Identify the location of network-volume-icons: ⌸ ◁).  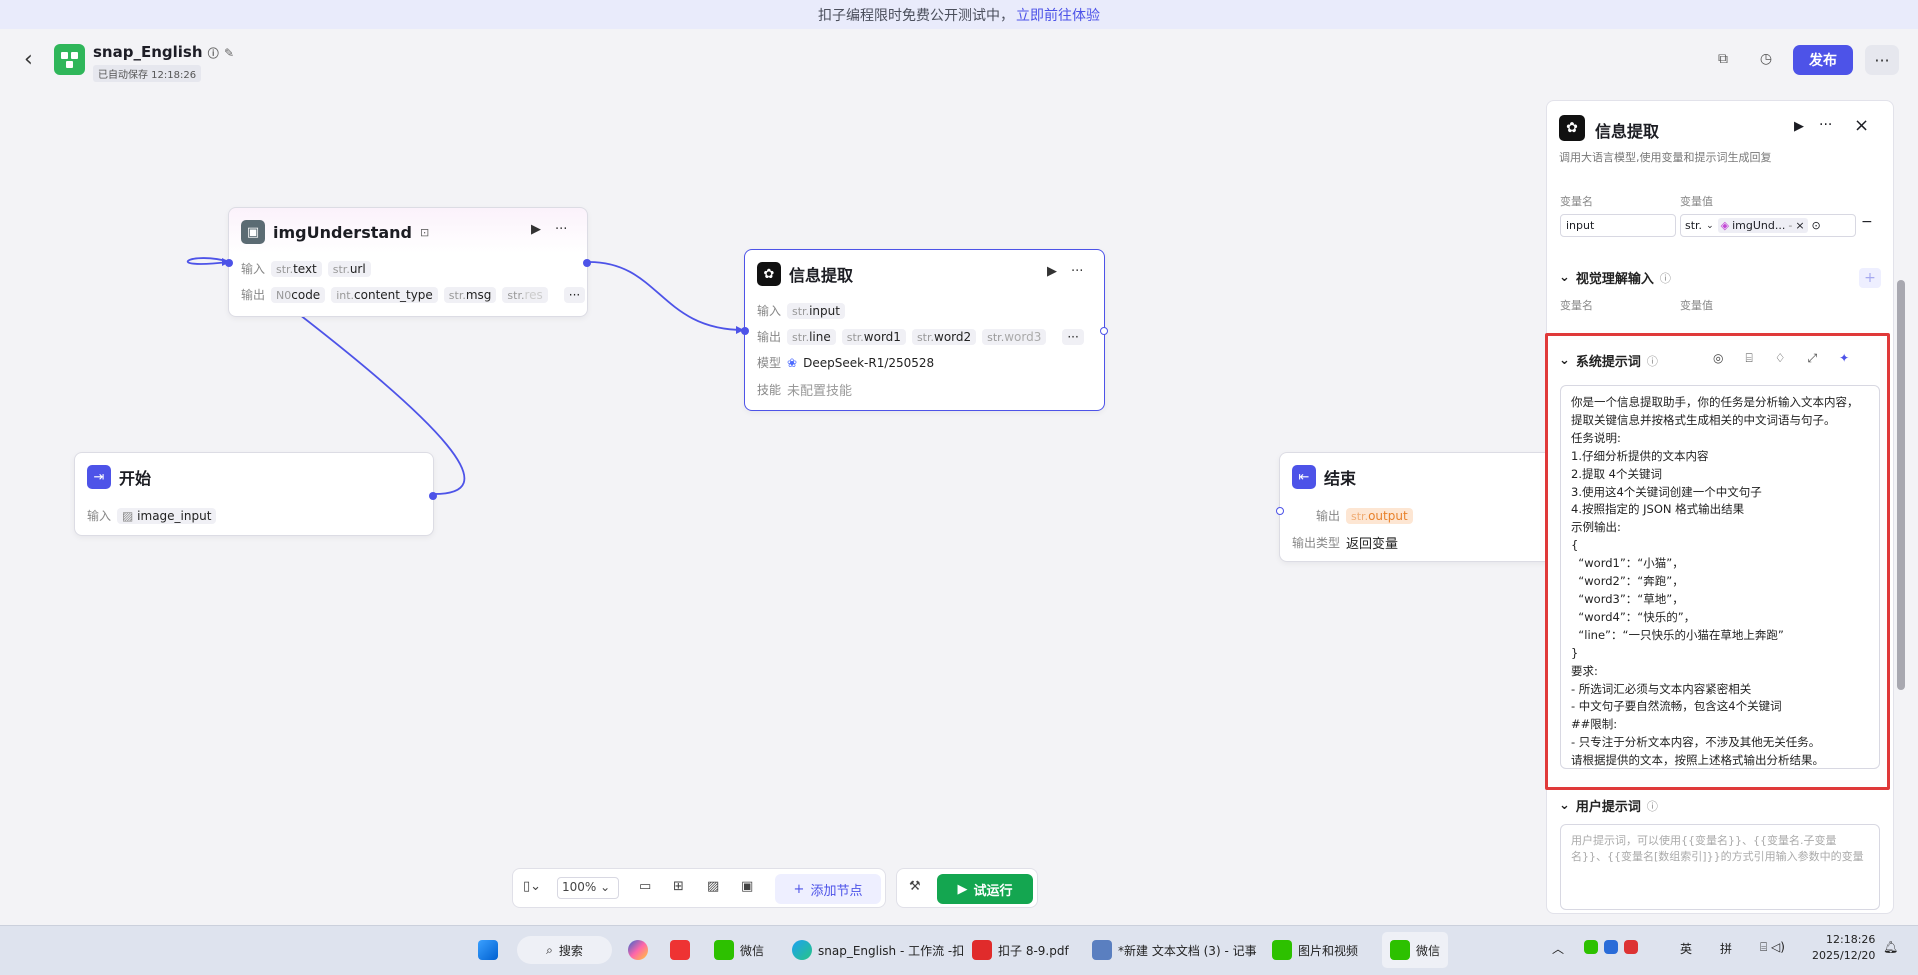
(1772, 947).